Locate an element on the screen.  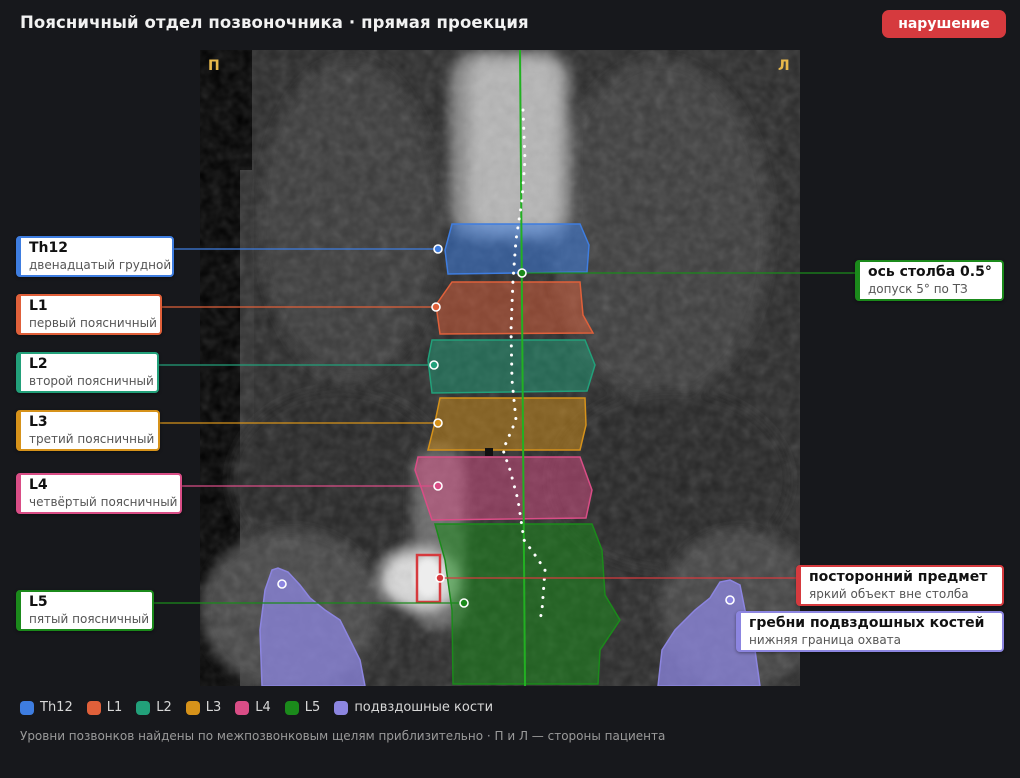
callout-l3: L3 третий поясничный is located at coordinates (88, 430).